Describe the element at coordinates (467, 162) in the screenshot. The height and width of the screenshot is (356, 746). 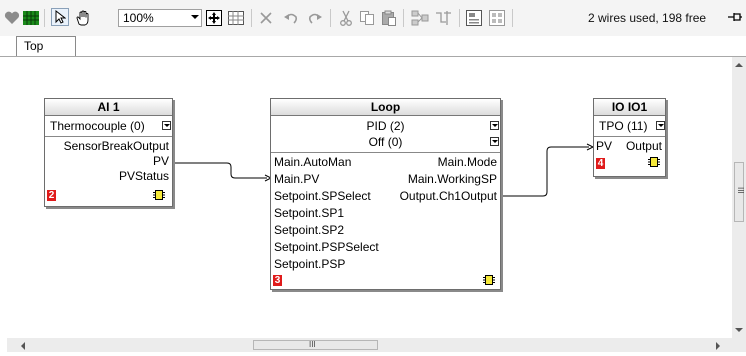
I see `block-loop-output-0: Main.Mode` at that location.